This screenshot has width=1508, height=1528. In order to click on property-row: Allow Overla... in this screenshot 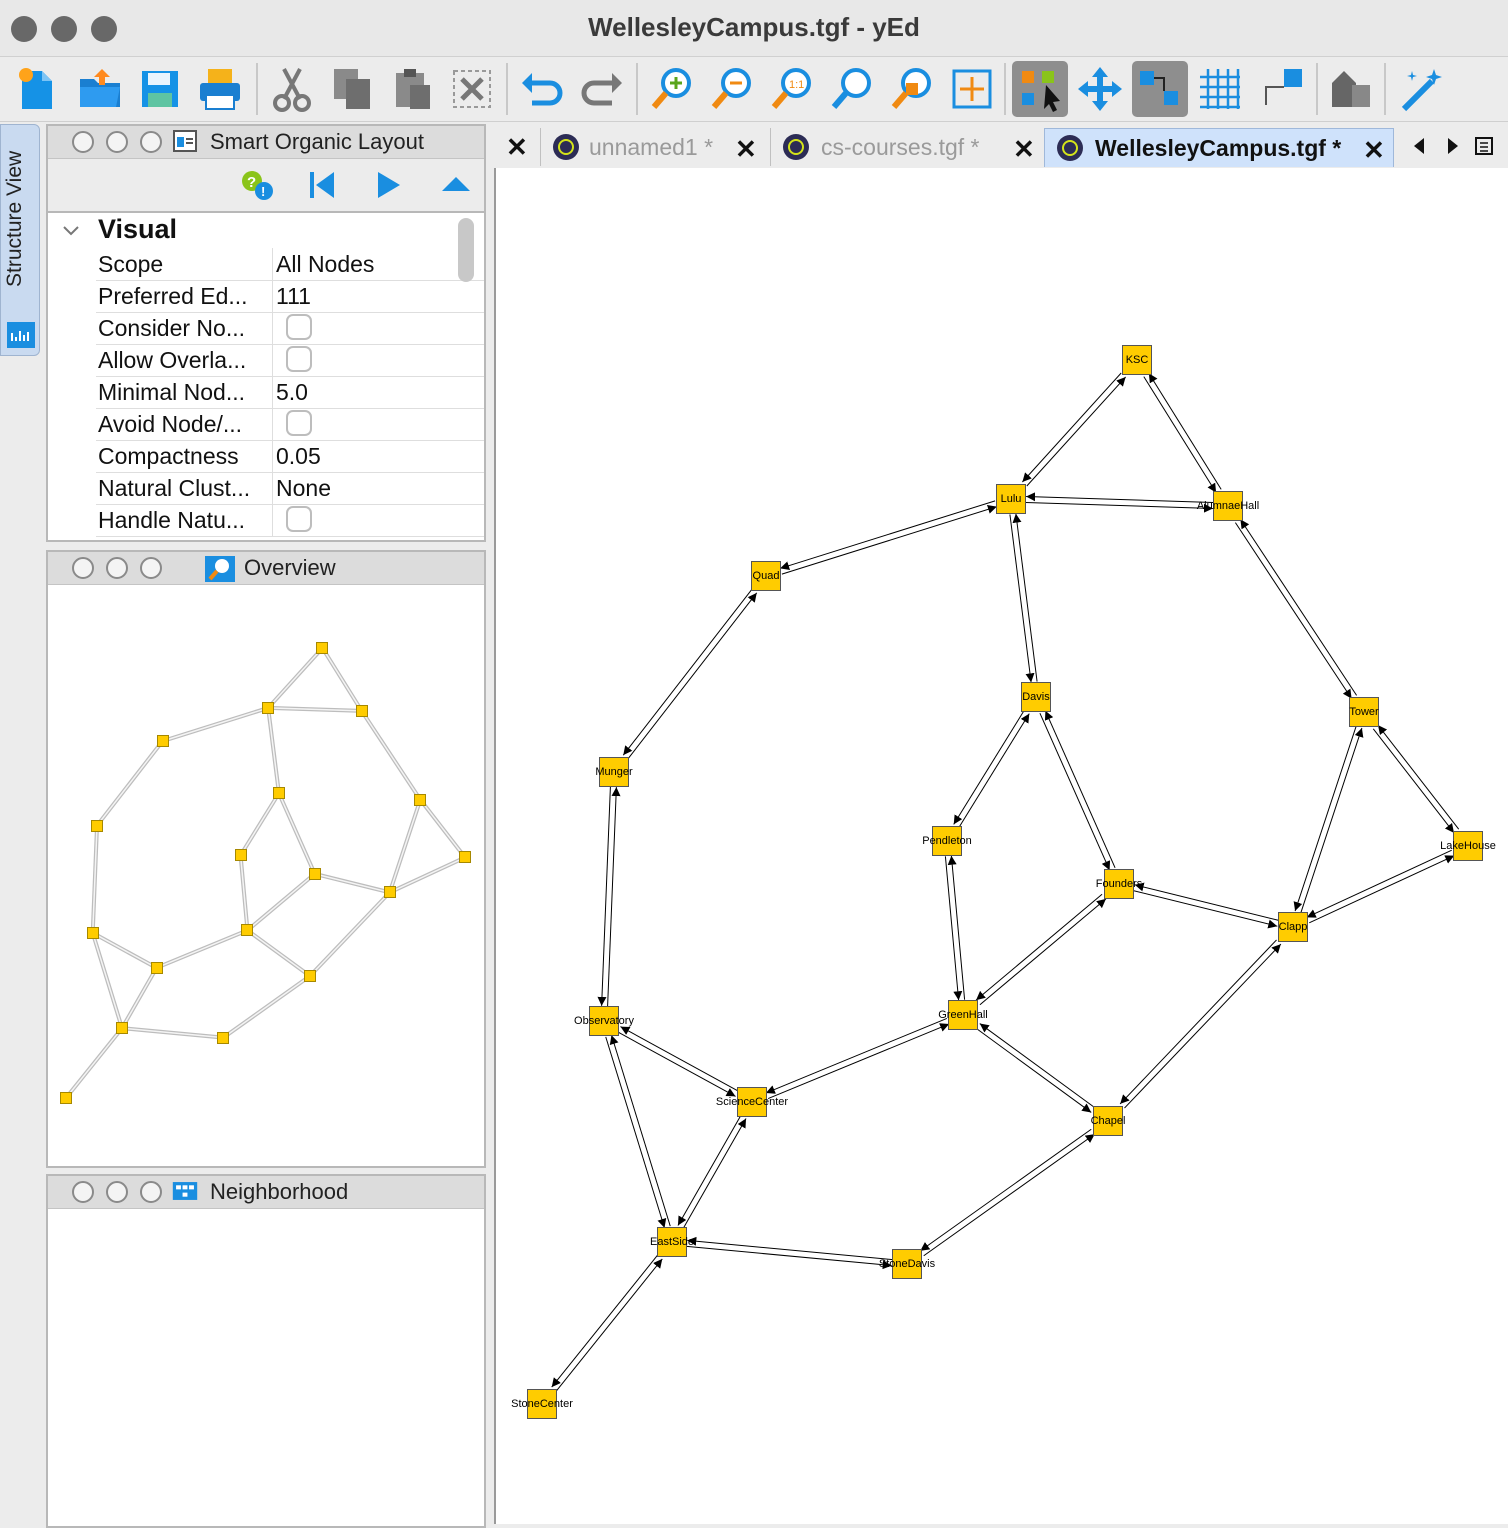, I will do `click(290, 360)`.